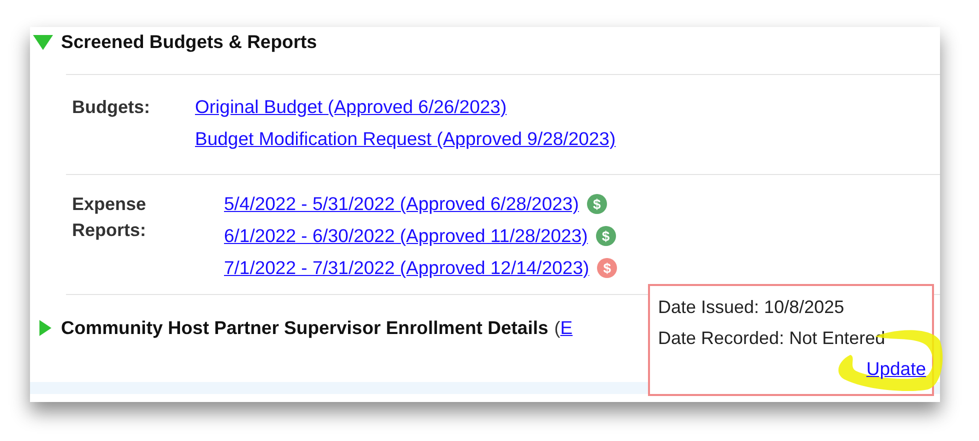 The image size is (979, 441). What do you see at coordinates (351, 107) in the screenshot?
I see `budget-link: Original Budget (Approved 6/26/2023)` at bounding box center [351, 107].